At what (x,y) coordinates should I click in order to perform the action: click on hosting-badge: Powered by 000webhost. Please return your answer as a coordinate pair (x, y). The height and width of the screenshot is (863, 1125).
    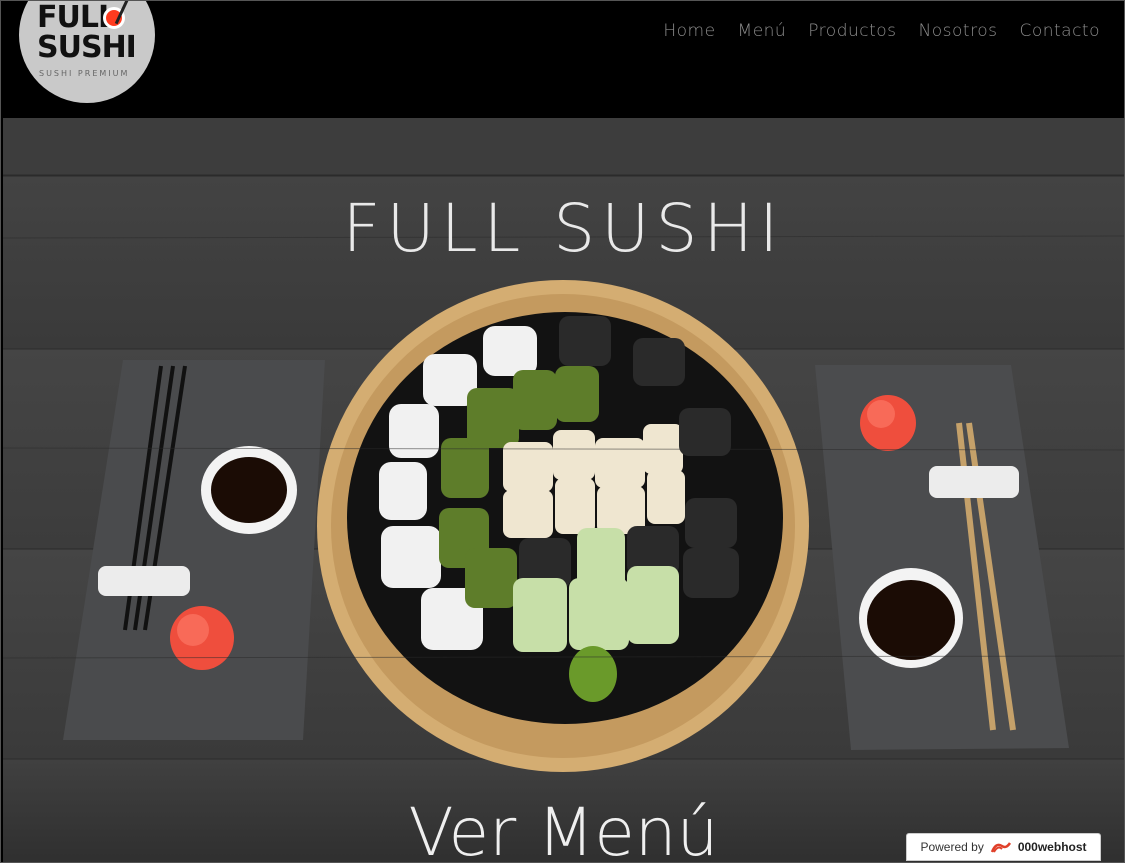
    Looking at the image, I should click on (1003, 847).